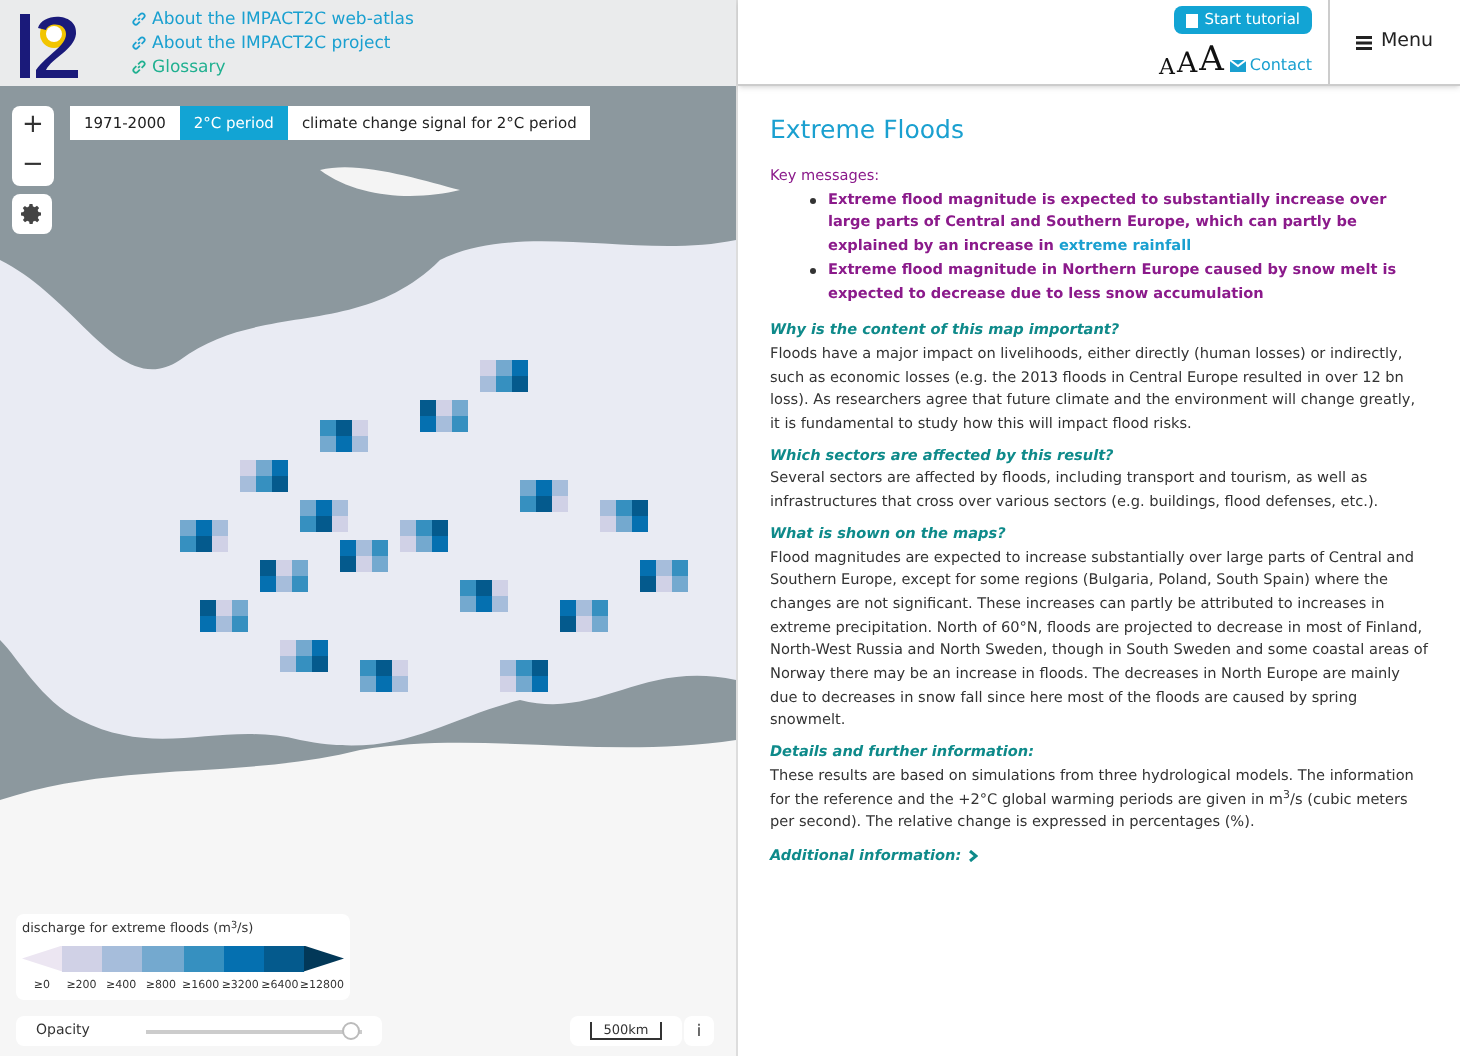  I want to click on settings-button, so click(32, 214).